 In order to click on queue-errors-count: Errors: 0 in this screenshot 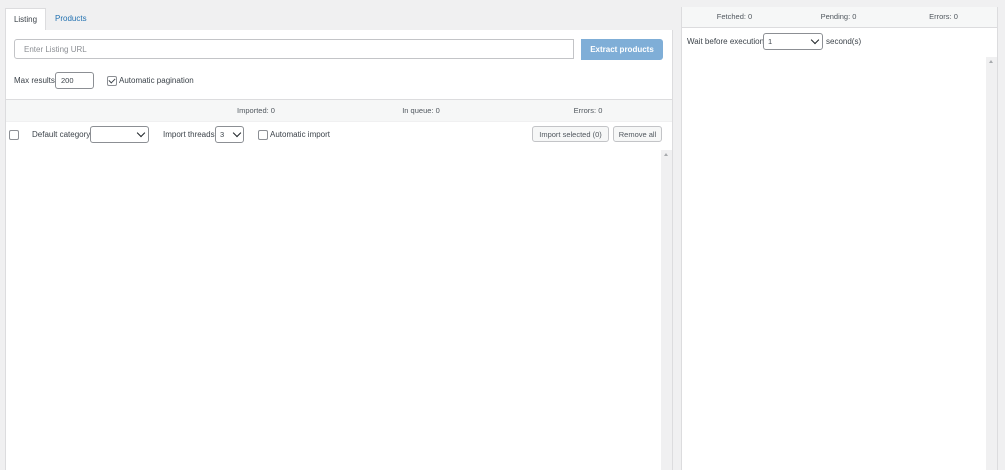, I will do `click(943, 16)`.